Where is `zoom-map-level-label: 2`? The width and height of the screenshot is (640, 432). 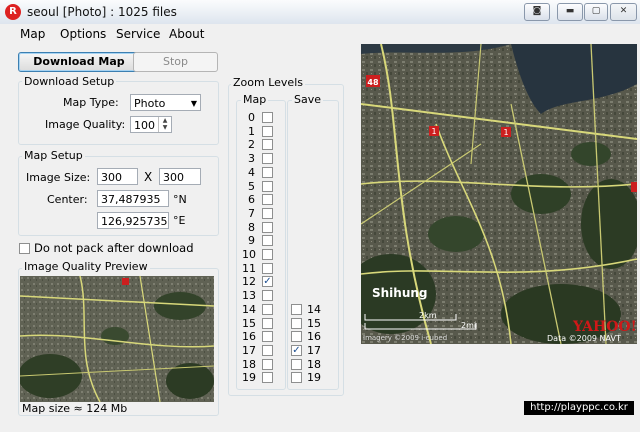 zoom-map-level-label: 2 is located at coordinates (251, 144).